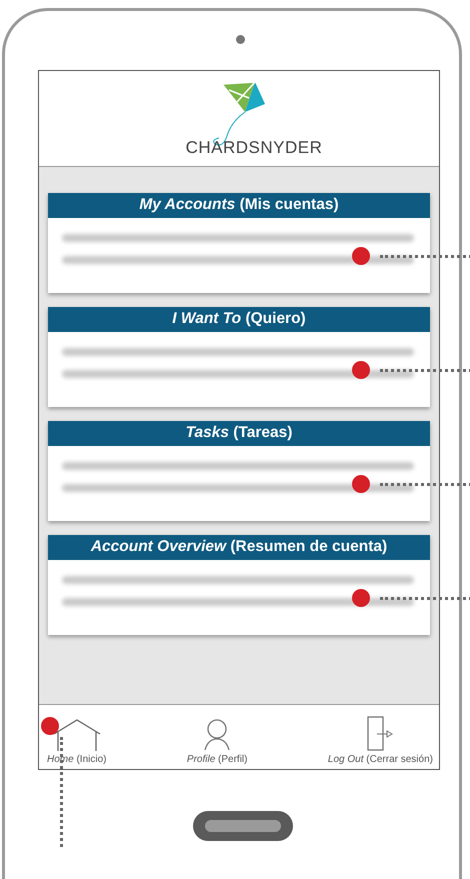  Describe the element at coordinates (77, 735) in the screenshot. I see `house-icon` at that location.